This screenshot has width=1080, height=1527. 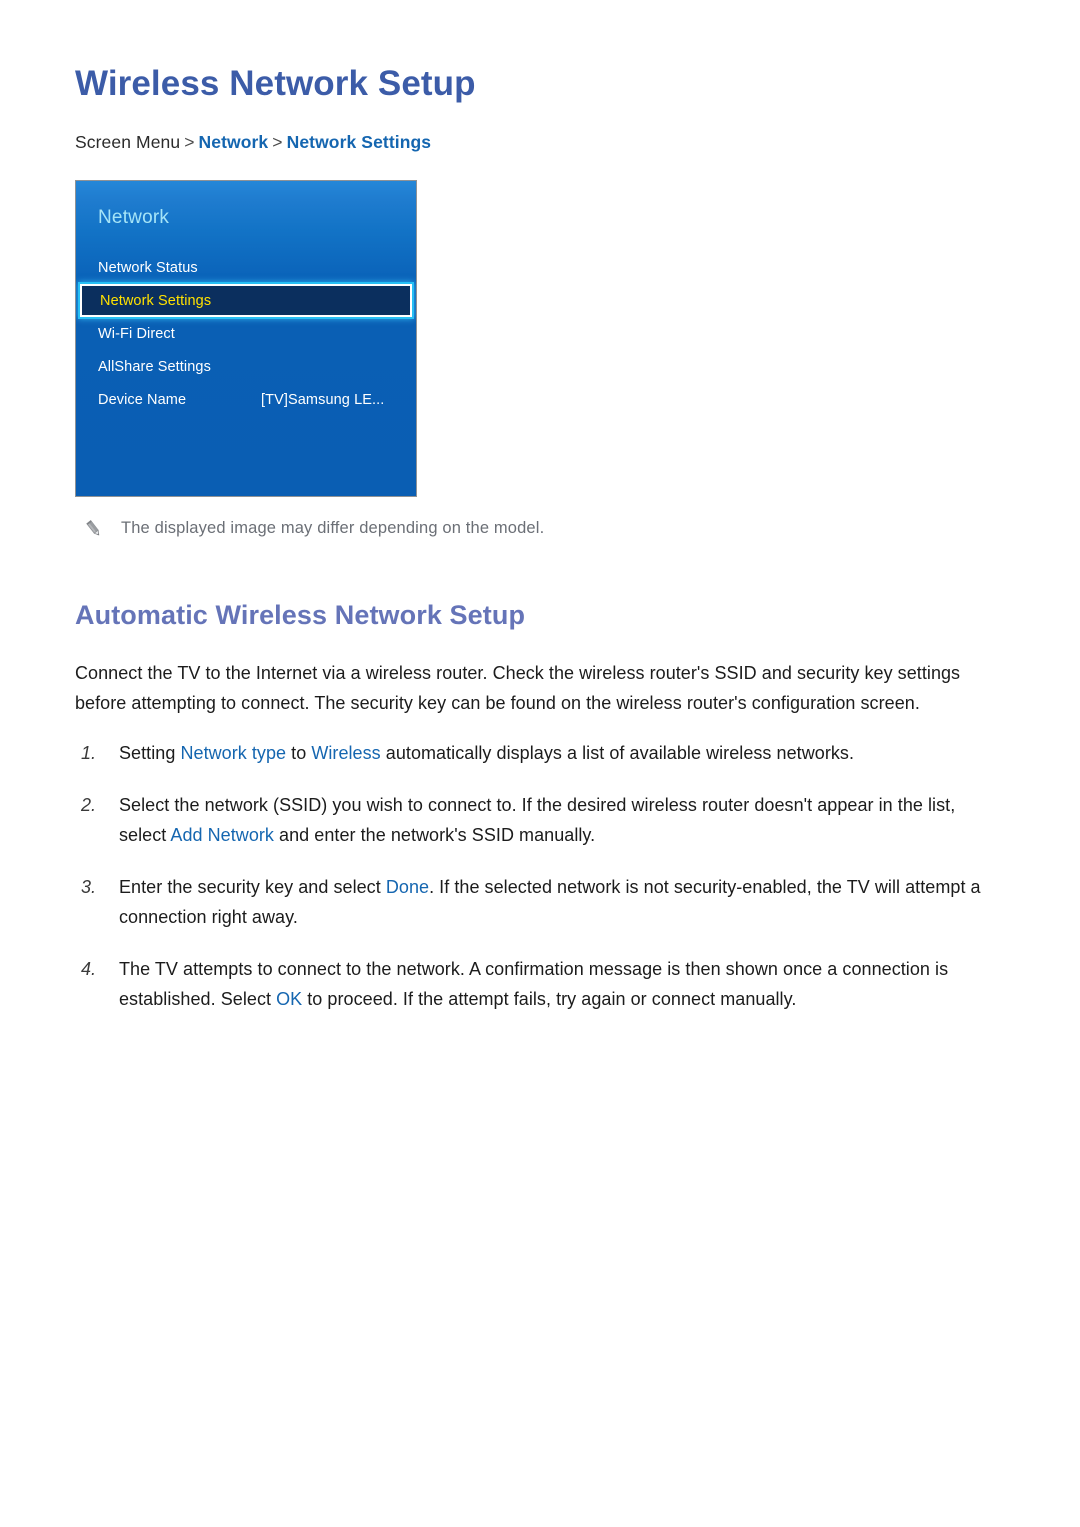 What do you see at coordinates (407, 887) in the screenshot?
I see `inline-ui-term: Done` at bounding box center [407, 887].